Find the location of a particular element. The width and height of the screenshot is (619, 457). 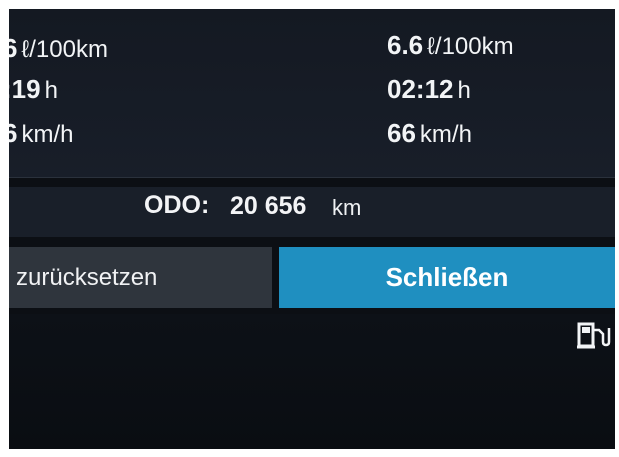

left-consumption: 6 ℓ/100km is located at coordinates (58, 49).